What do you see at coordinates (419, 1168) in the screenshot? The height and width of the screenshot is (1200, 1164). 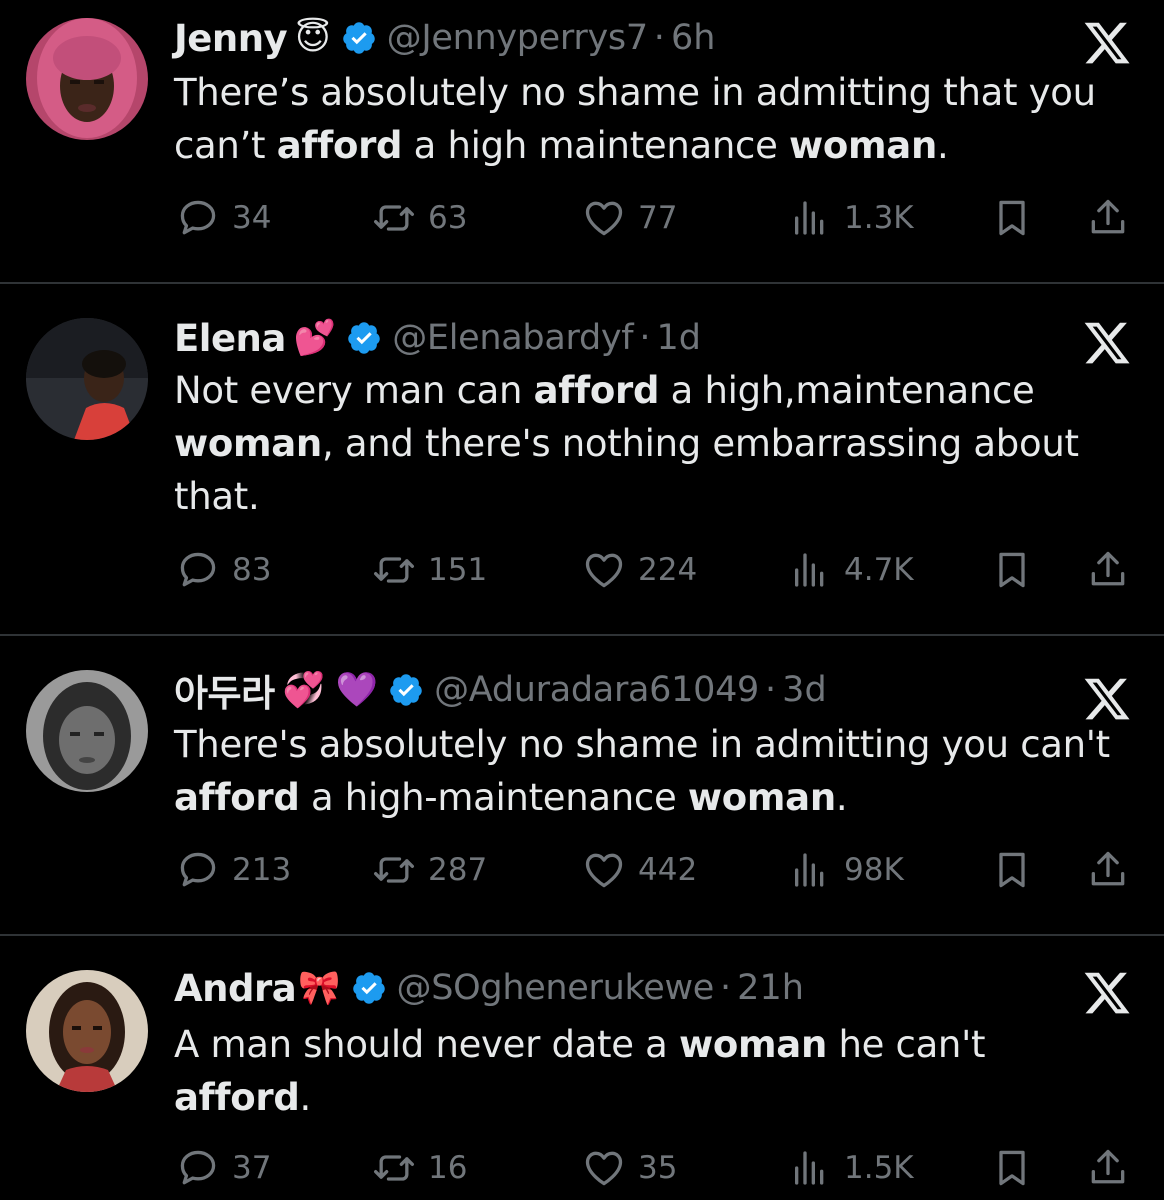 I see `repost-button: 16` at bounding box center [419, 1168].